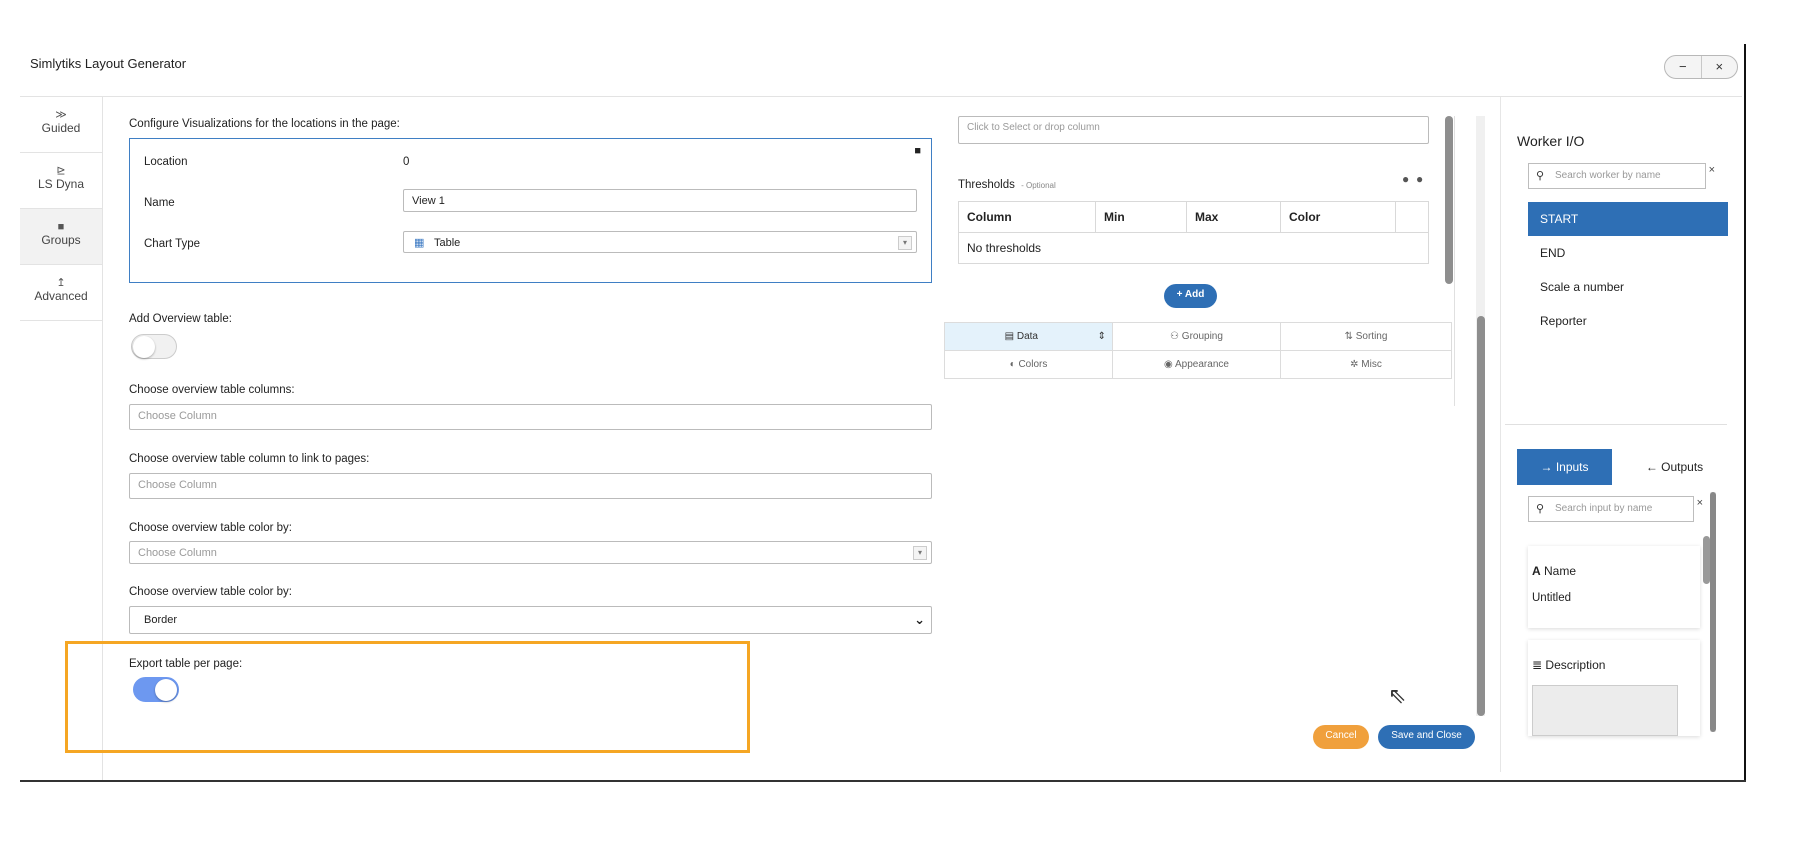 The width and height of the screenshot is (1804, 855). What do you see at coordinates (61, 171) in the screenshot?
I see `line-chart-icon: ⊵` at bounding box center [61, 171].